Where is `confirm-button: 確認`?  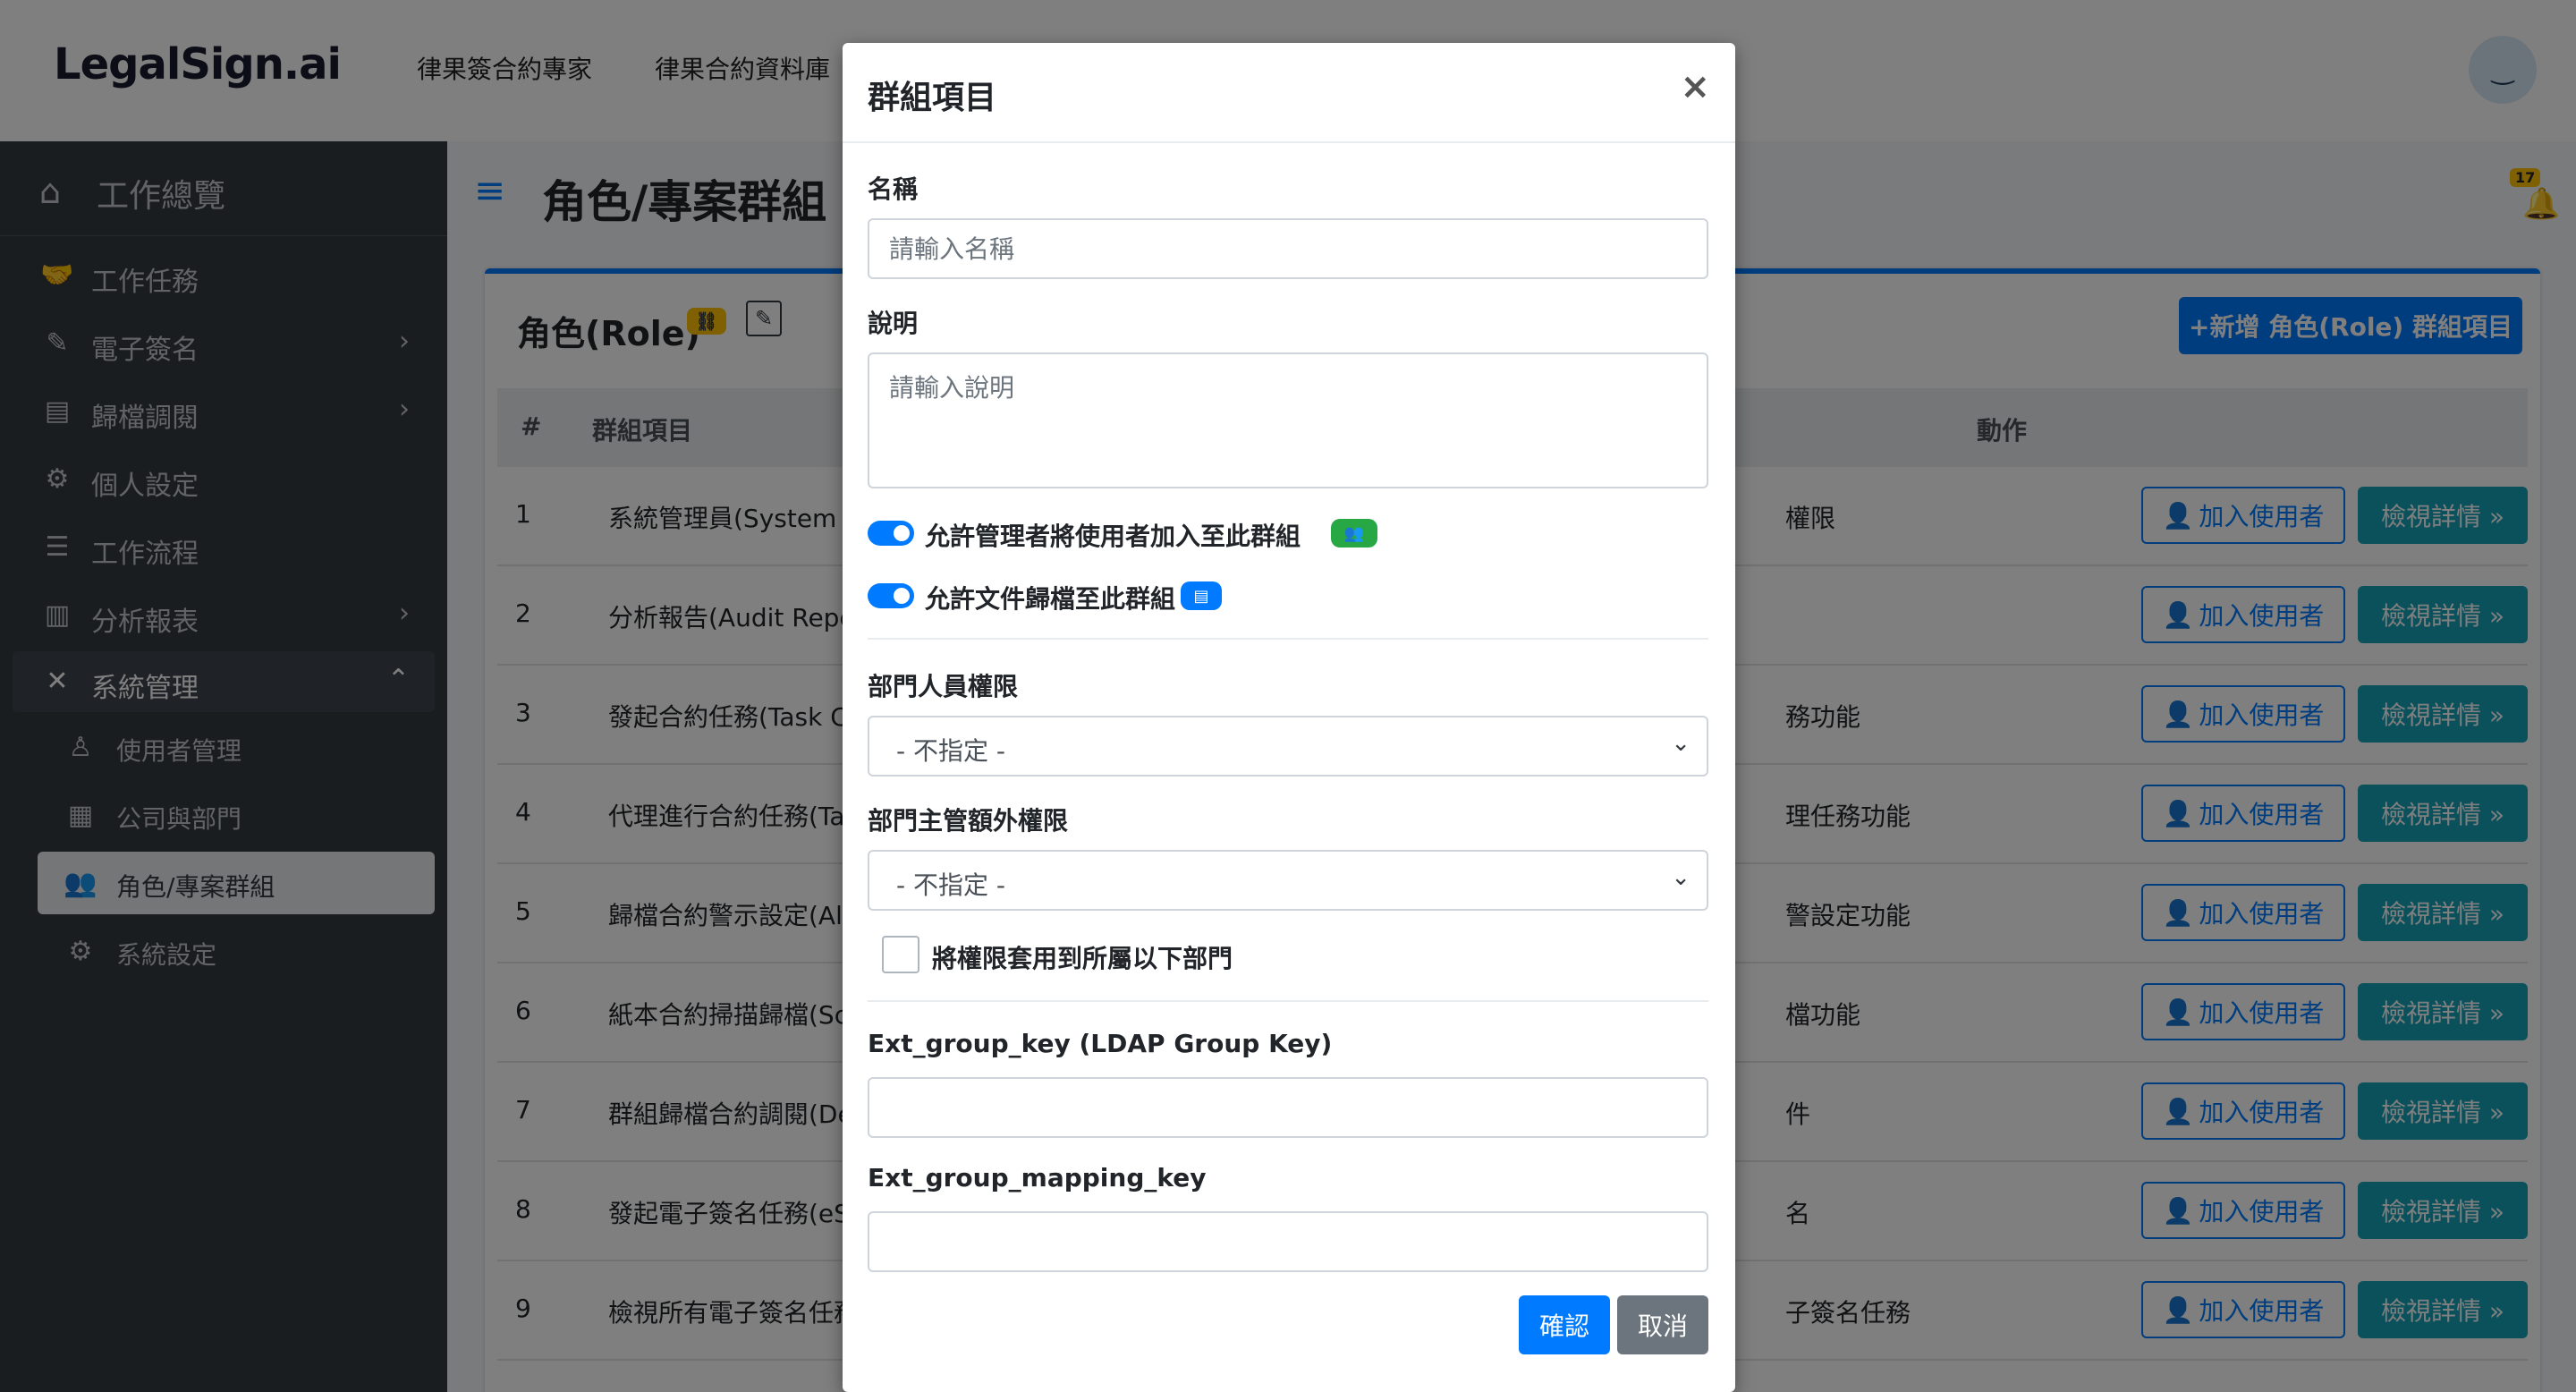 confirm-button: 確認 is located at coordinates (1564, 1324).